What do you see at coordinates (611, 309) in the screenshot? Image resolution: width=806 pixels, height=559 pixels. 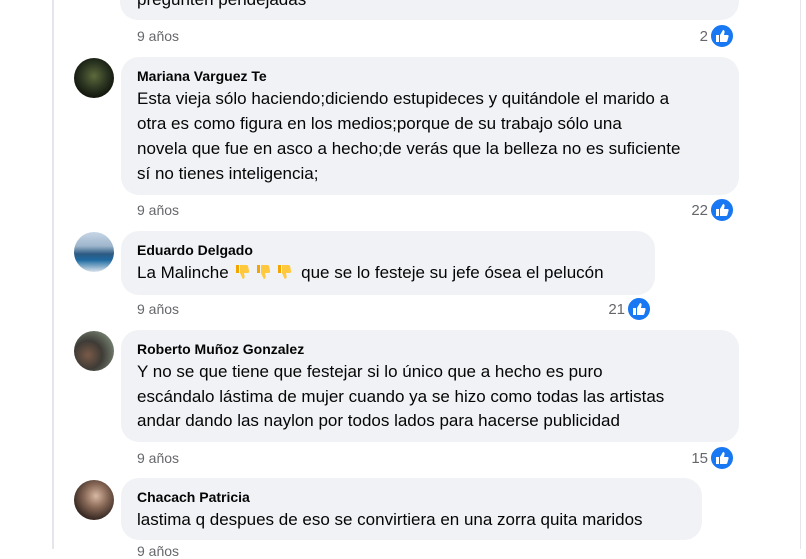 I see `like-count: 21` at bounding box center [611, 309].